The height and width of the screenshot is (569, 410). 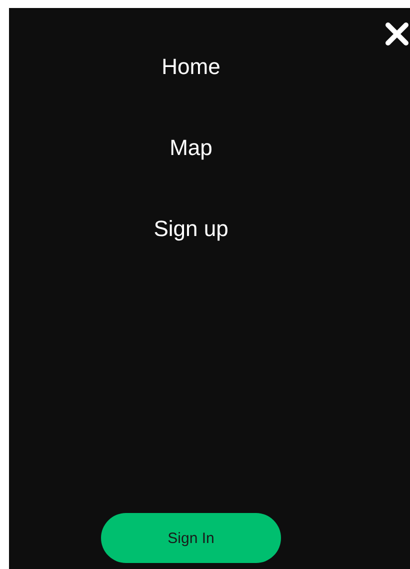 I want to click on nav-link: Map, so click(x=191, y=147).